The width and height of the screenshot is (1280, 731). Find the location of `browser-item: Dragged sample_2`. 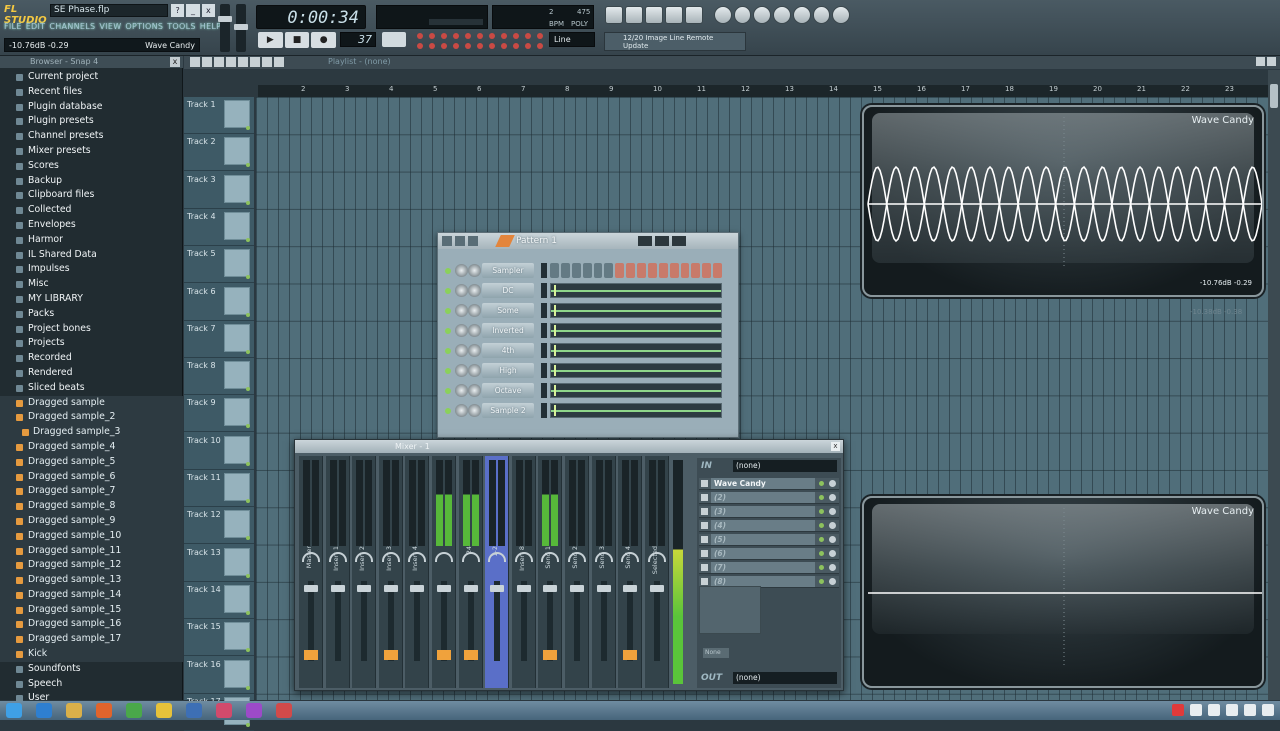

browser-item: Dragged sample_2 is located at coordinates (91, 418).